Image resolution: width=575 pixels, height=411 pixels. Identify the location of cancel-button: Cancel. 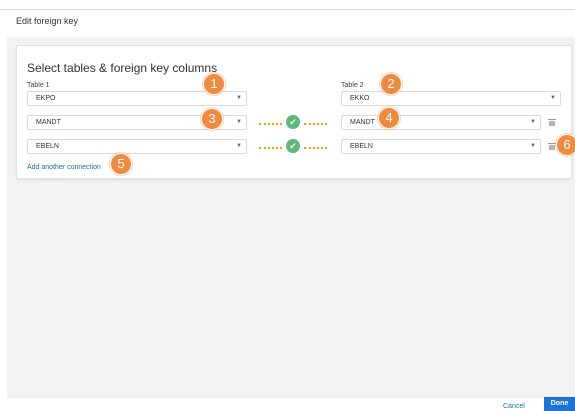
(514, 406).